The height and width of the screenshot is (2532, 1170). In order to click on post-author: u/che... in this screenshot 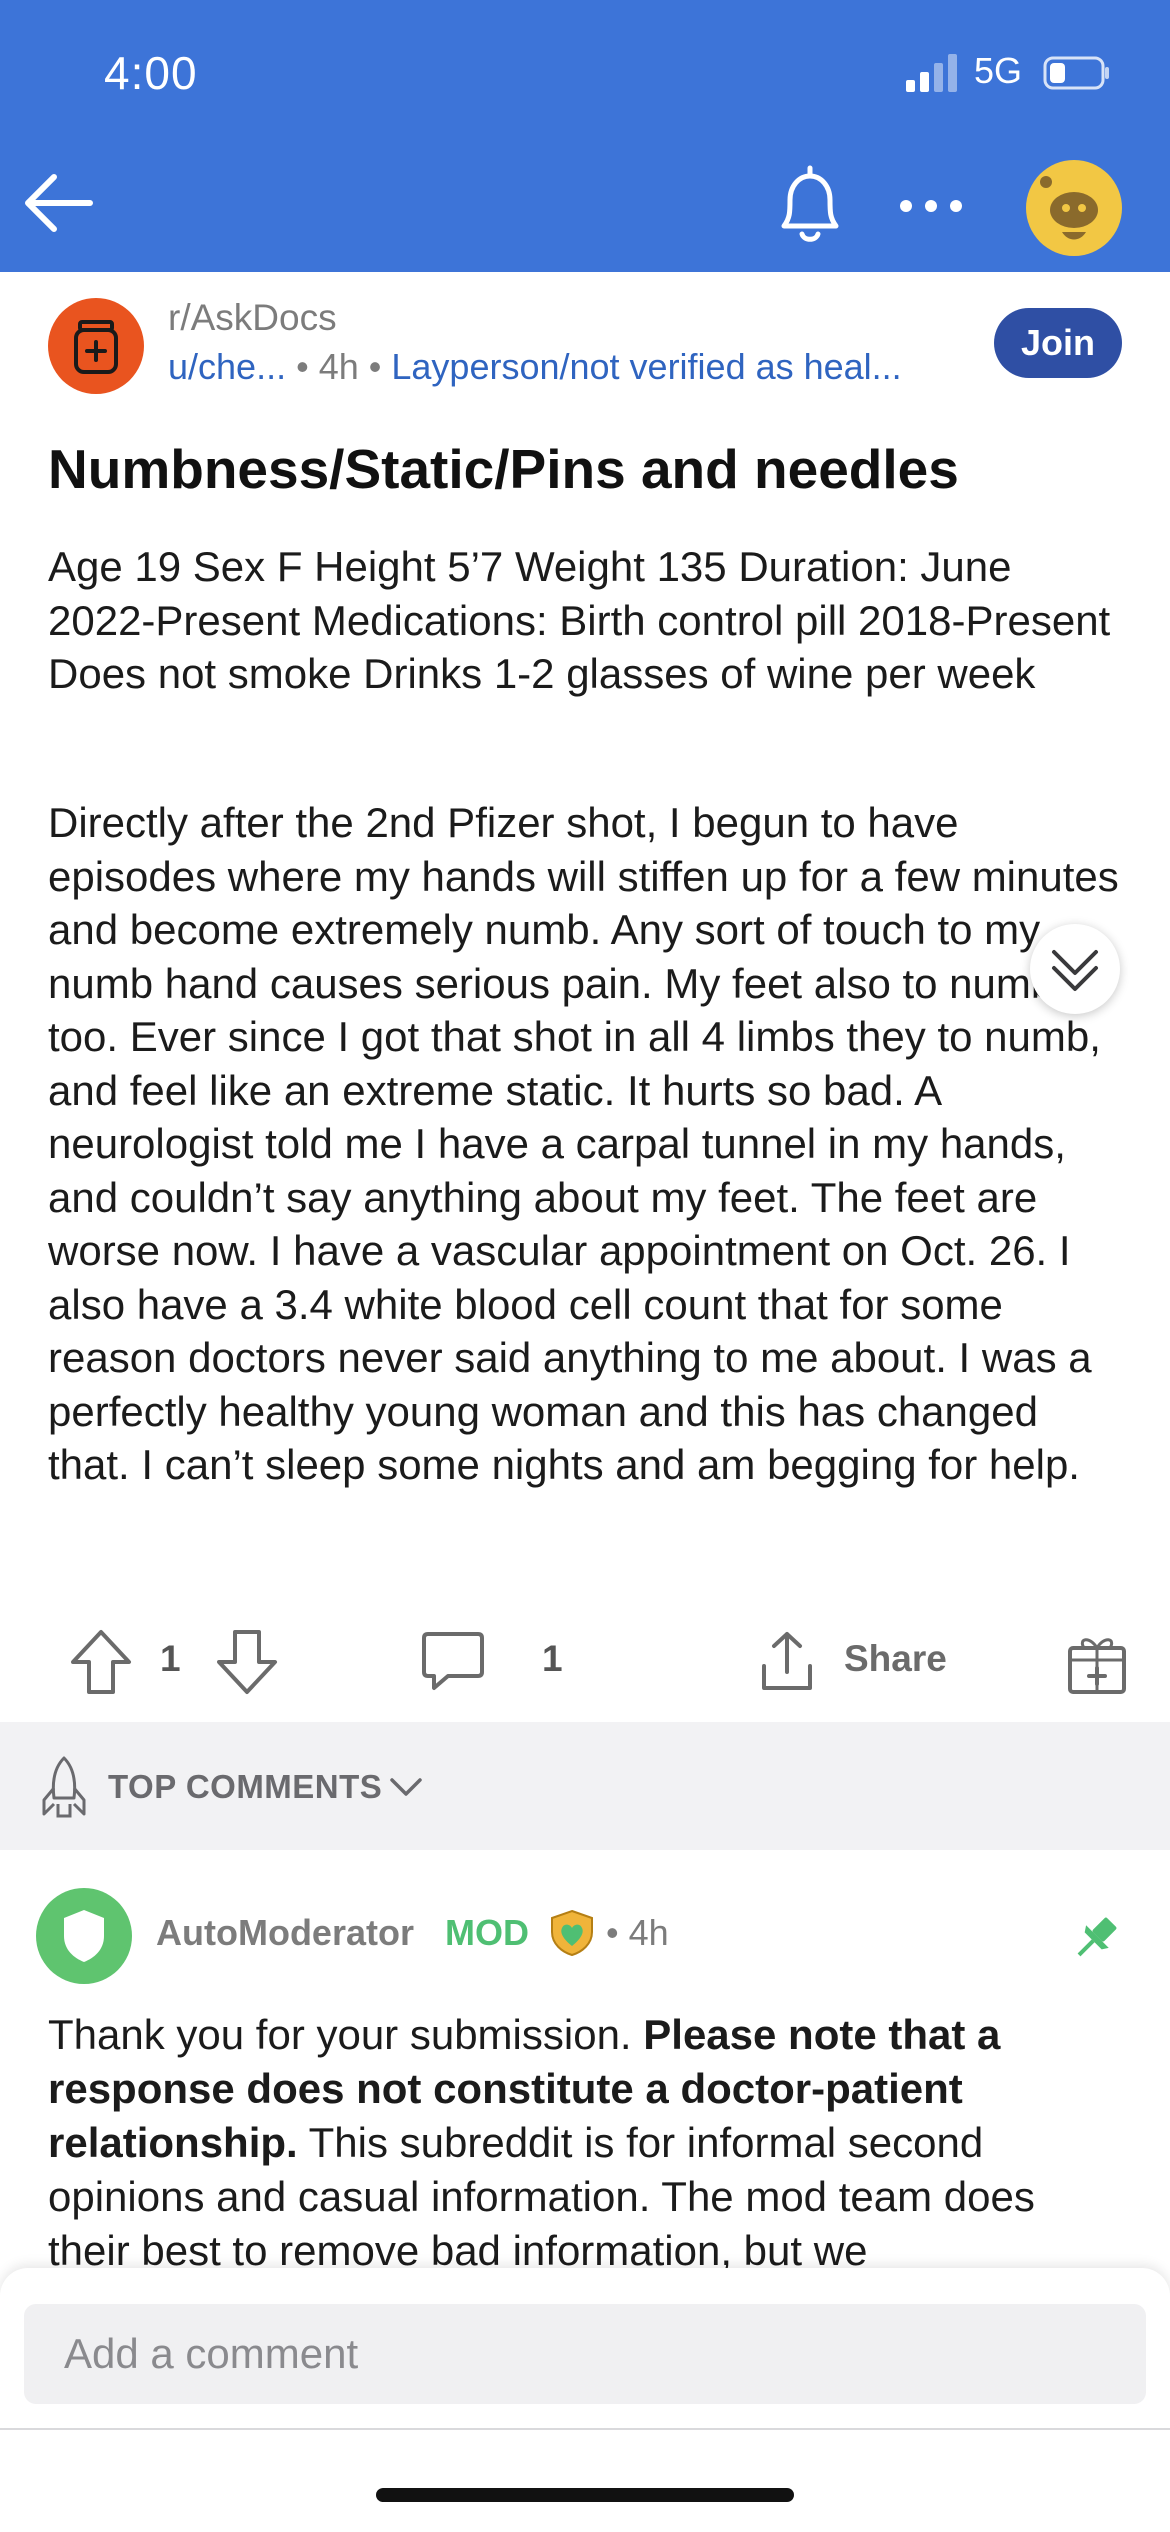, I will do `click(227, 366)`.